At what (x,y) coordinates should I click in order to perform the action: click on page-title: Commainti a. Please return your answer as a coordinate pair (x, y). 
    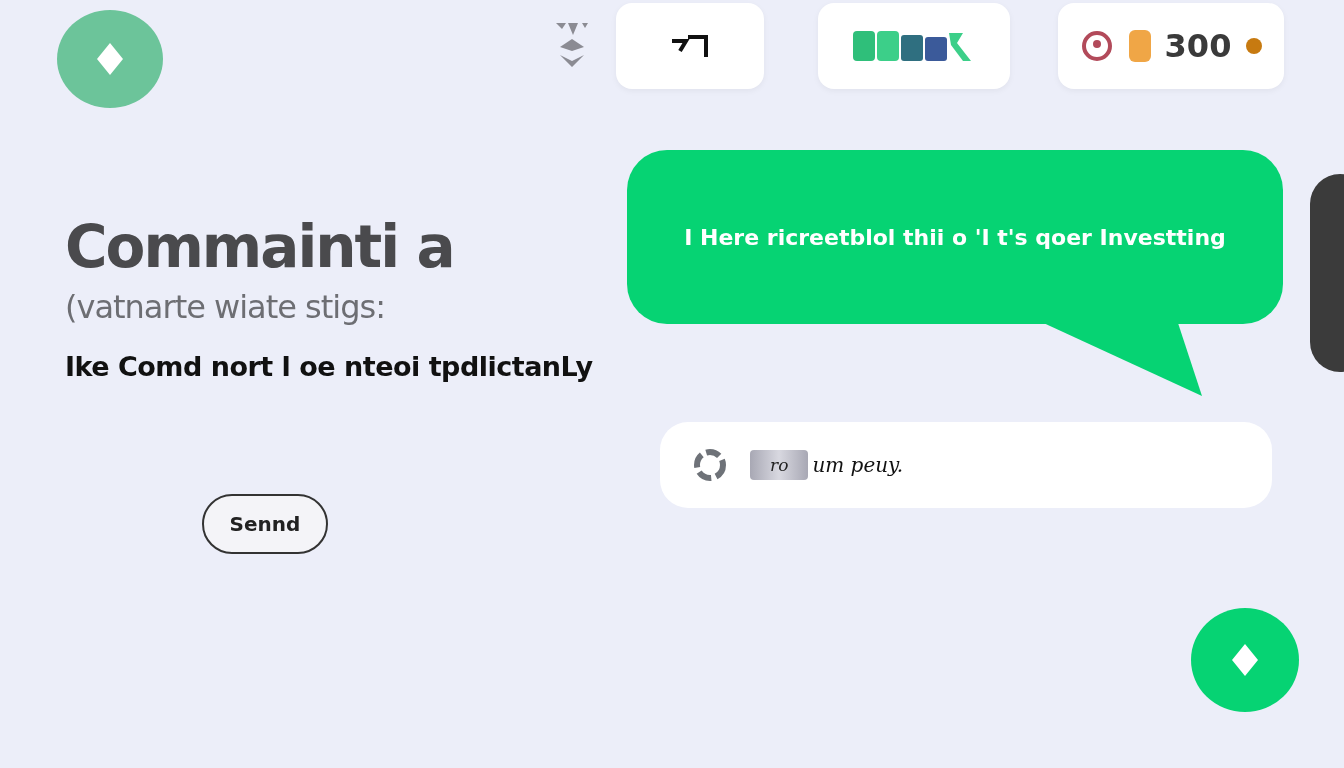
    Looking at the image, I should click on (259, 247).